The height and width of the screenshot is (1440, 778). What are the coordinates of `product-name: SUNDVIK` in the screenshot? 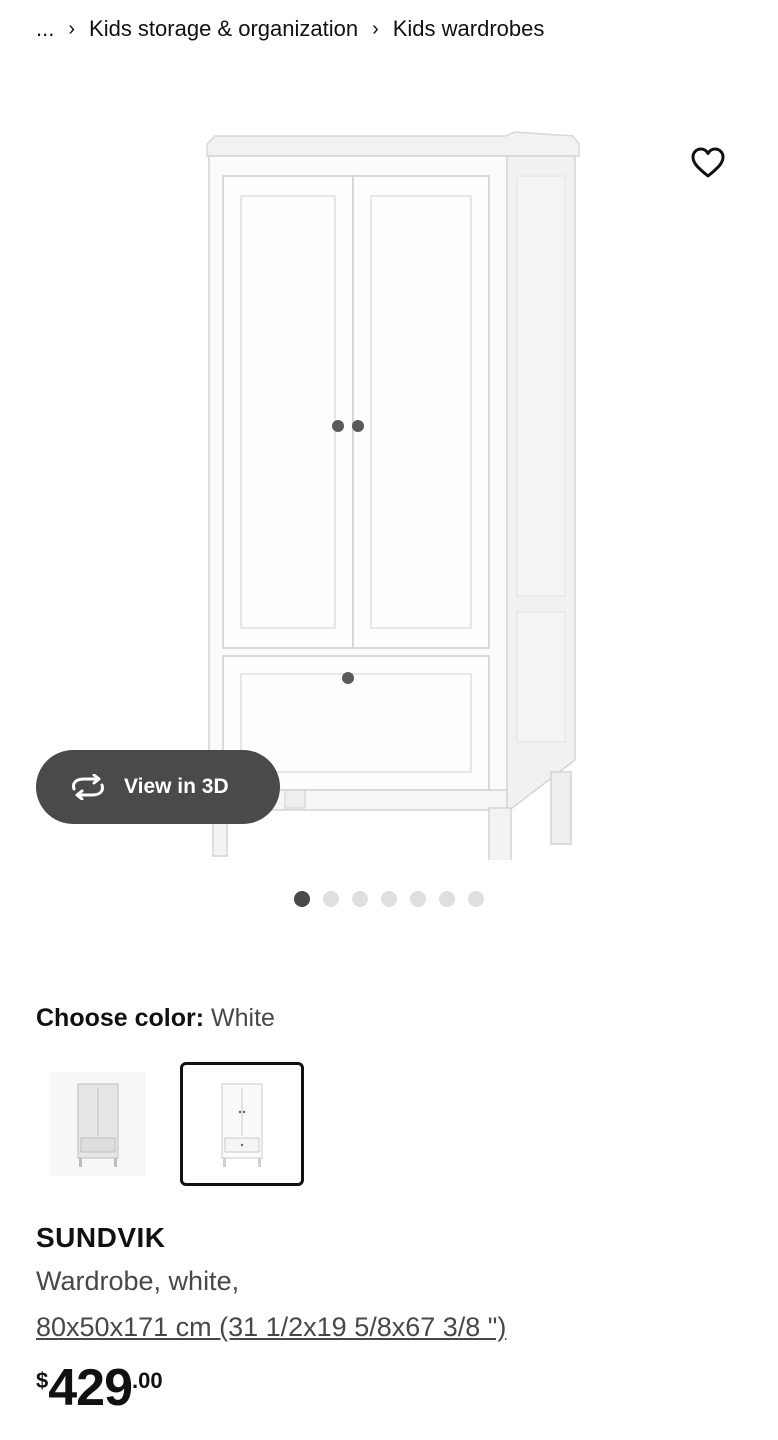 It's located at (101, 1237).